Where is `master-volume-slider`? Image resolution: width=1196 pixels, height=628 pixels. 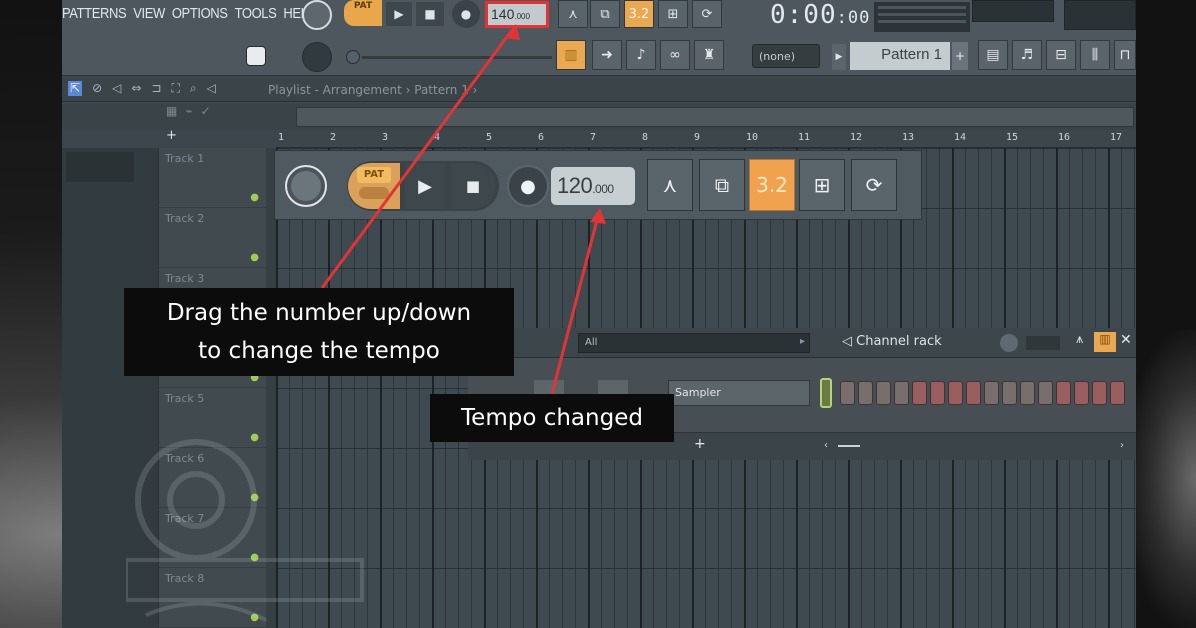 master-volume-slider is located at coordinates (457, 57).